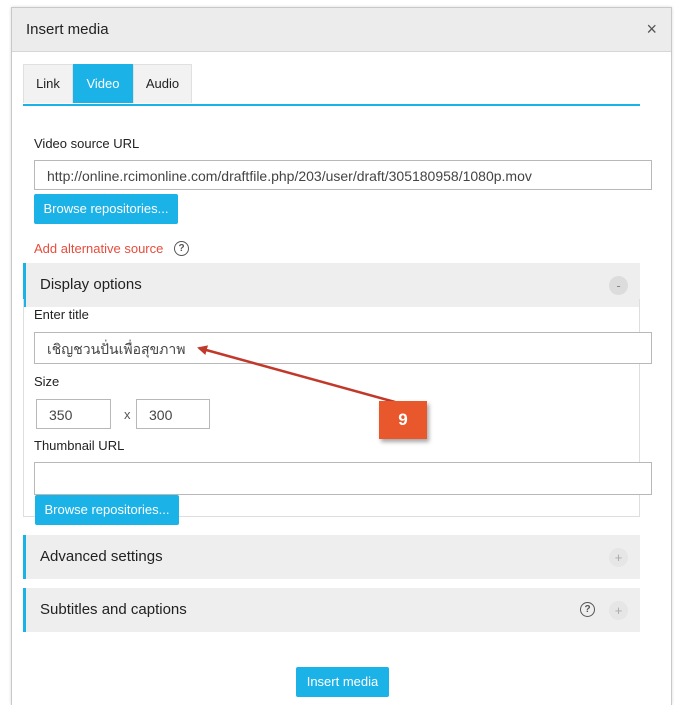  I want to click on thumbnail-url-label: Thumbnail URL, so click(79, 445).